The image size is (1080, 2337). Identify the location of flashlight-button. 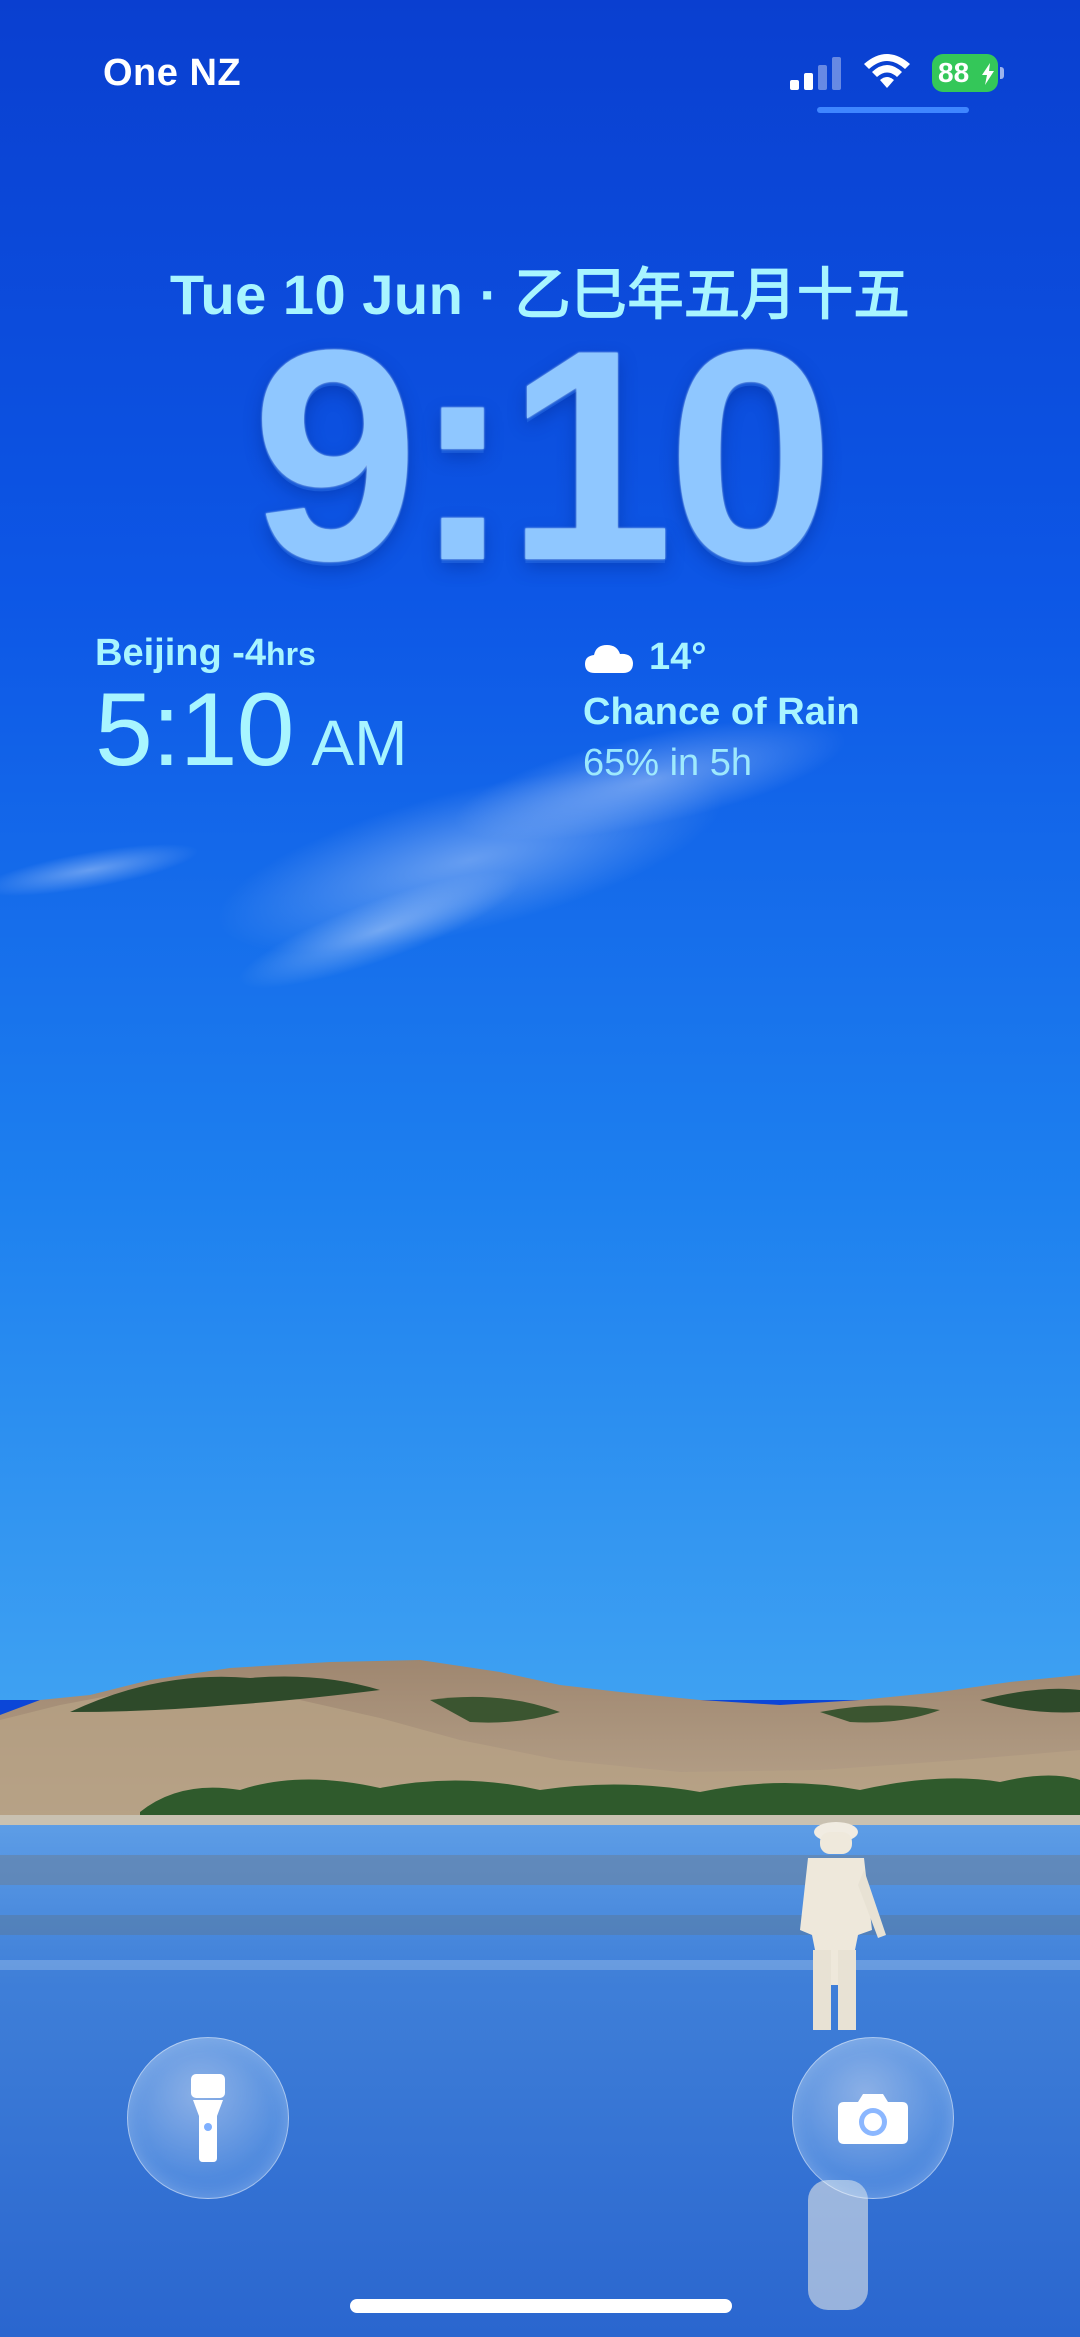
(208, 2118).